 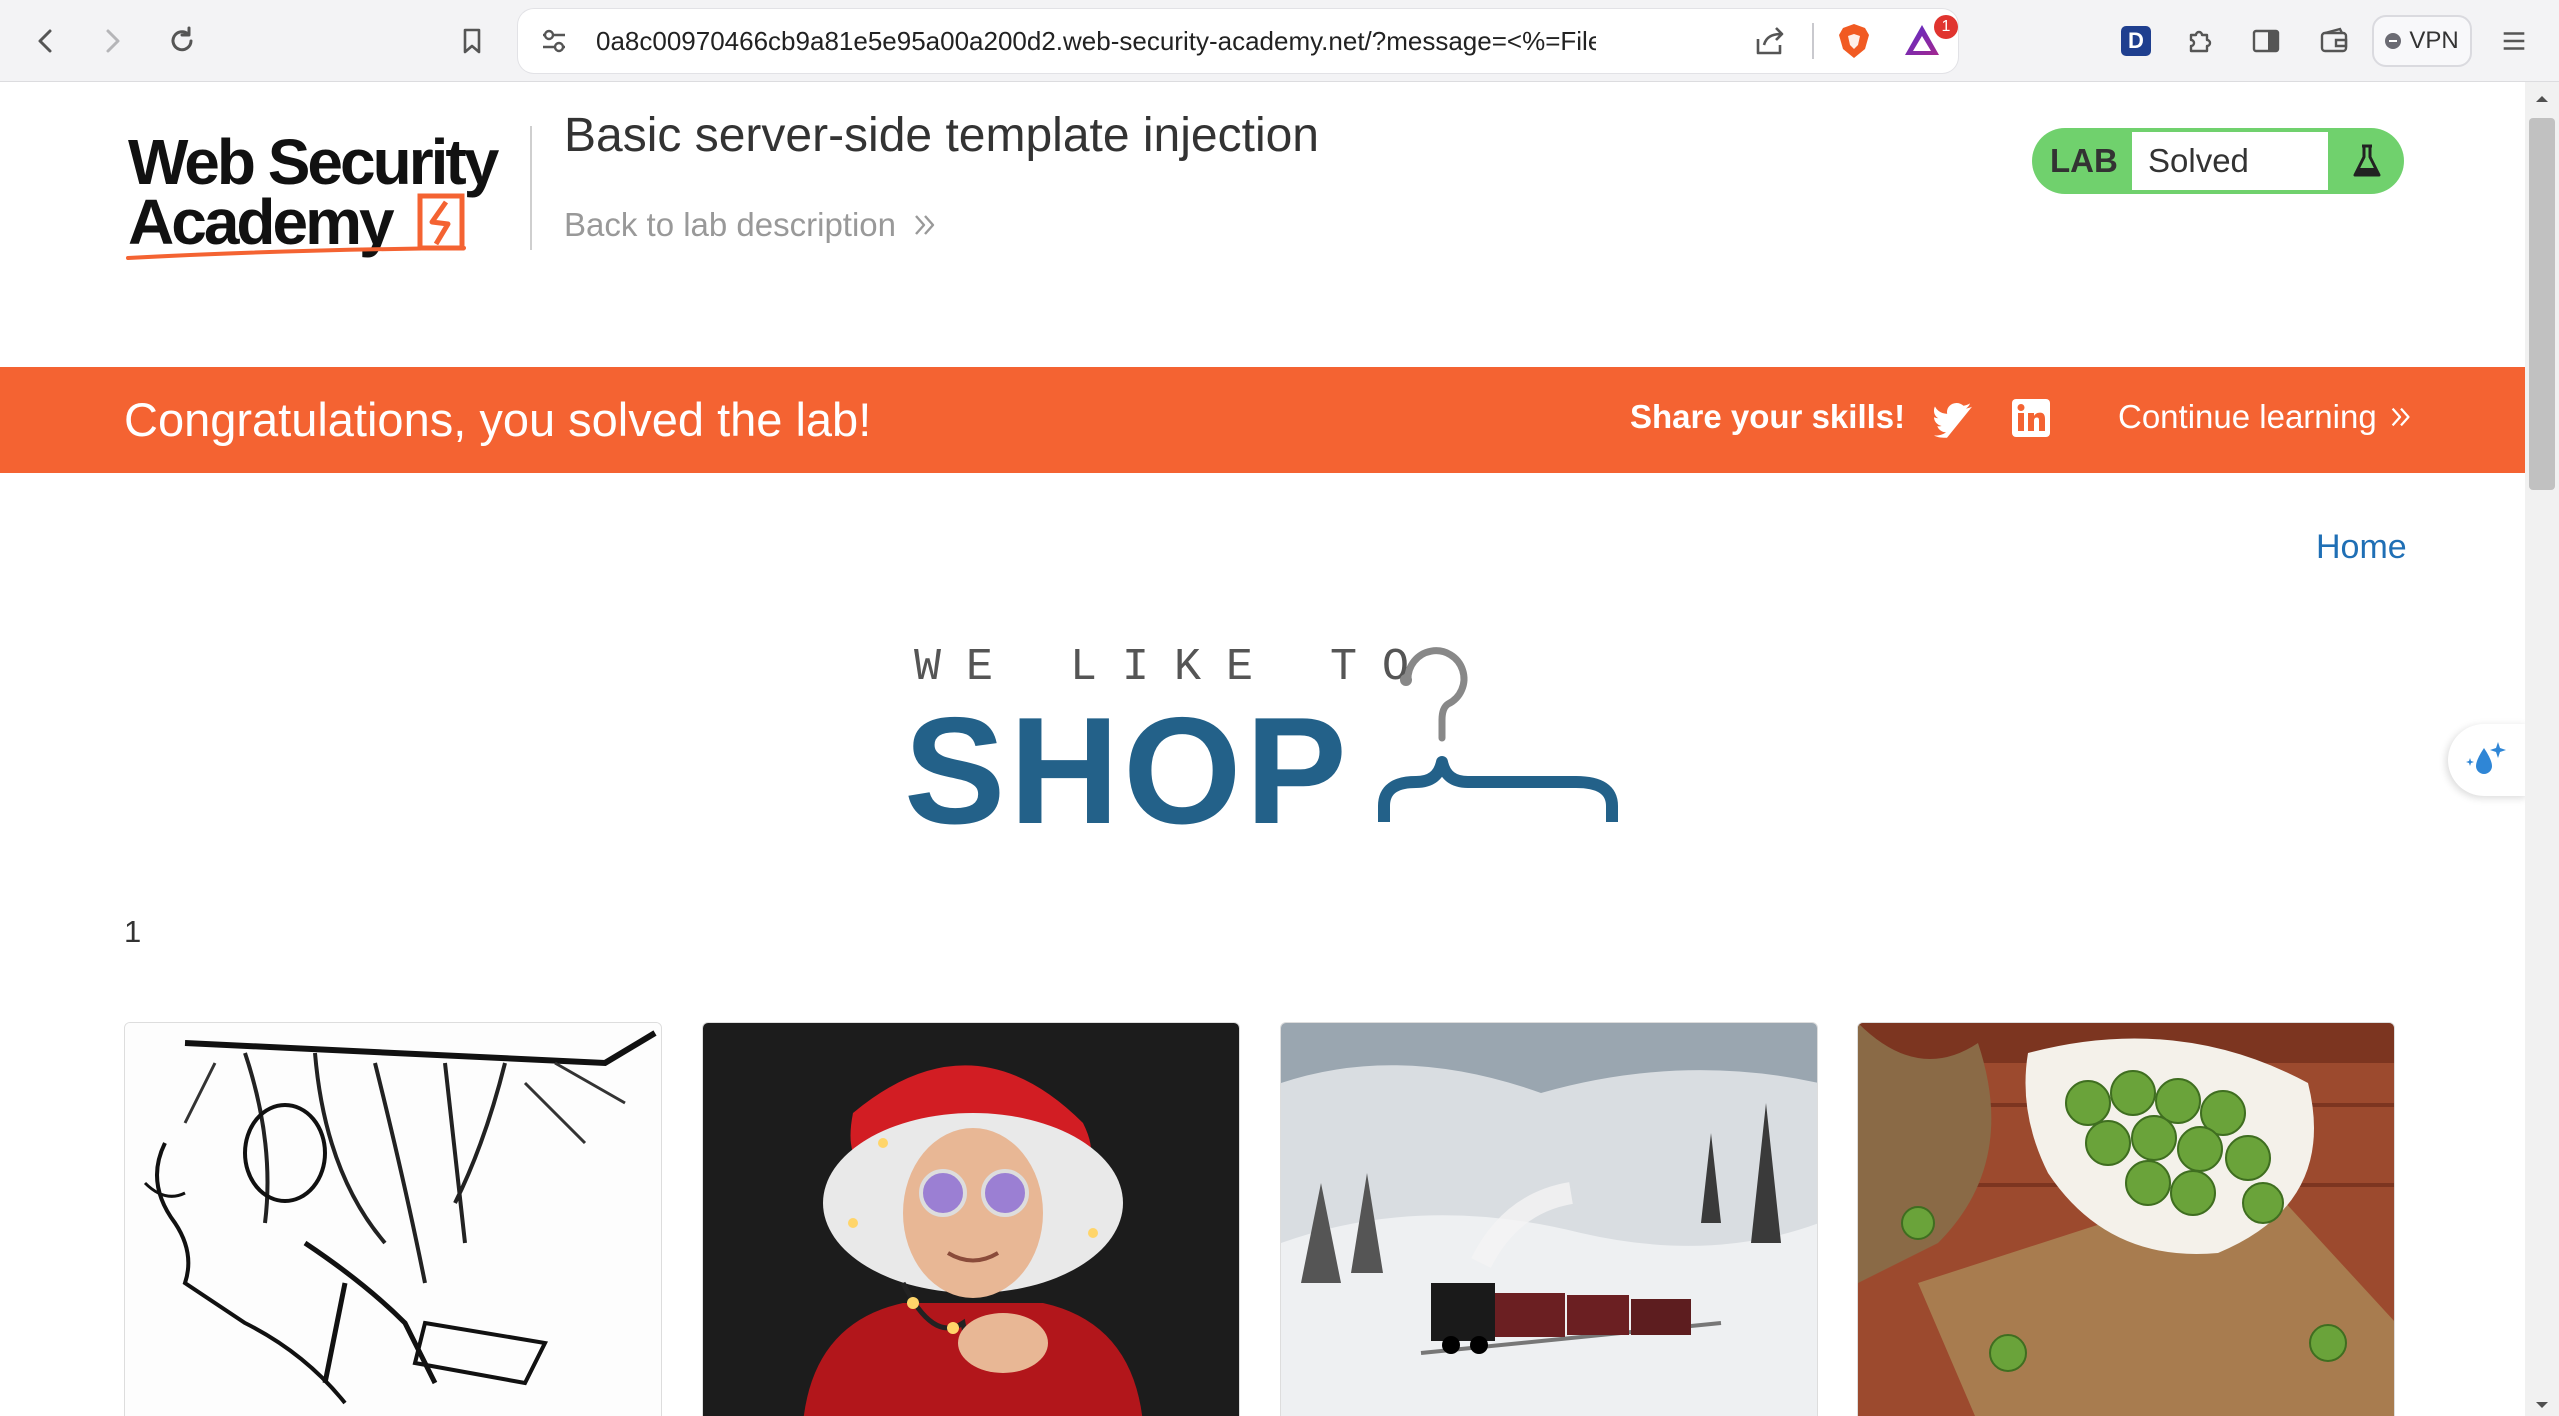 What do you see at coordinates (2200, 41) in the screenshot?
I see `extensions-puzzle-icon` at bounding box center [2200, 41].